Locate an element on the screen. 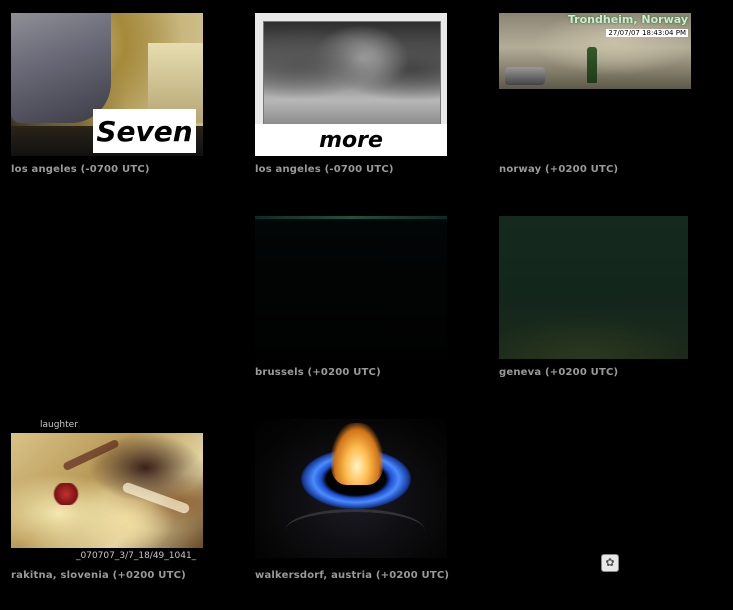 The width and height of the screenshot is (733, 610). seven-sign: Seven is located at coordinates (144, 131).